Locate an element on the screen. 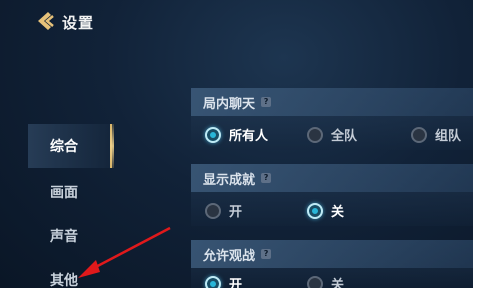 This screenshot has height=288, width=477. sidebar-item-other: 其他 is located at coordinates (70, 273).